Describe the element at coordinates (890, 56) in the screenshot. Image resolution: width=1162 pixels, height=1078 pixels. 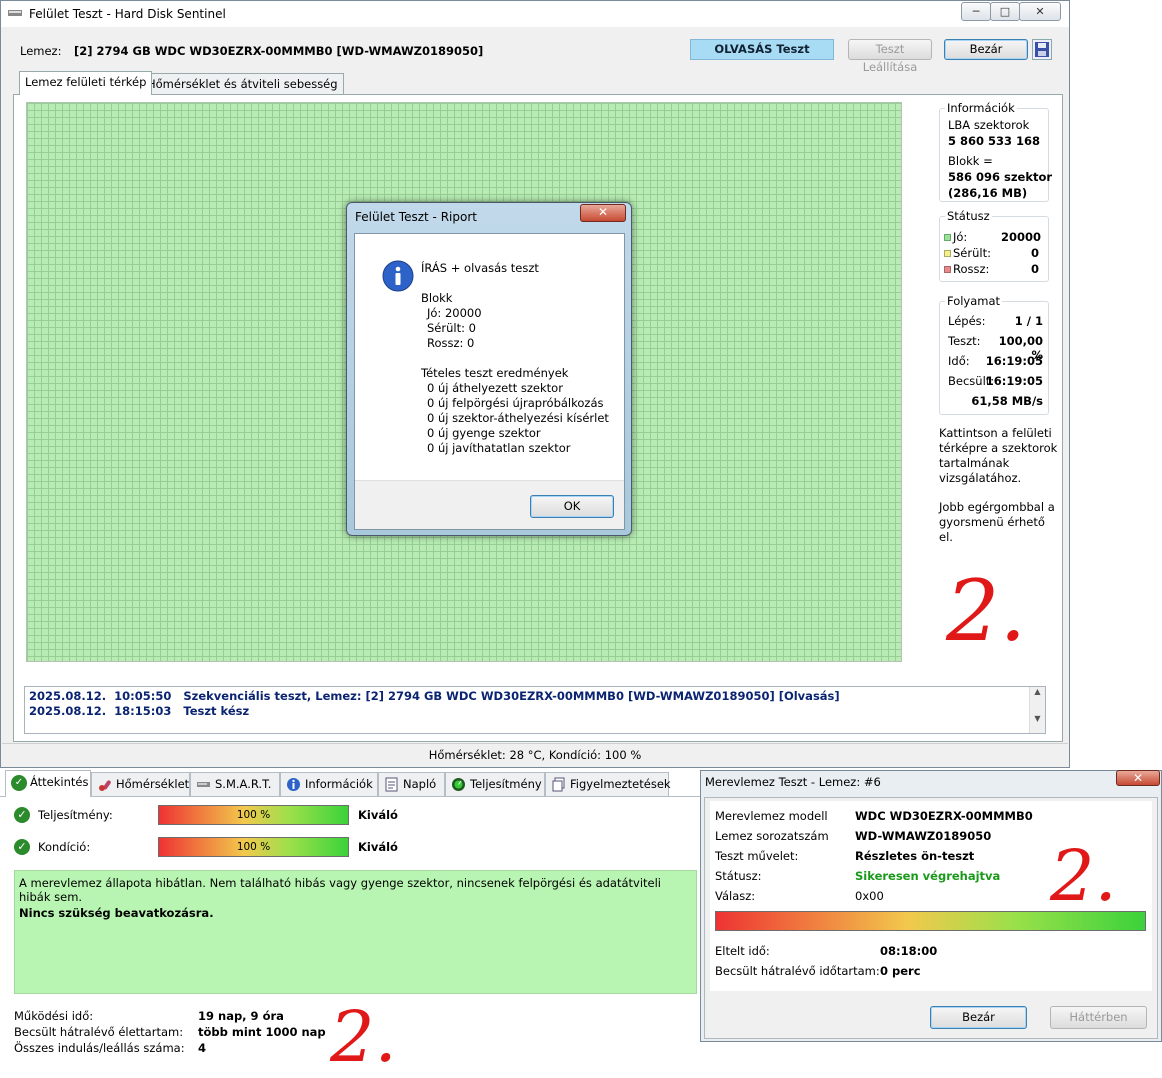
I see `stop-test-button: Teszt Leállítása` at that location.